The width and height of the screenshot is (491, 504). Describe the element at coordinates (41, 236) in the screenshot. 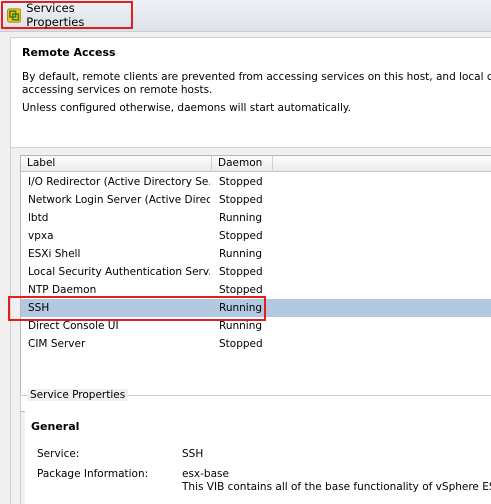

I see `service-label-cell: vpxa` at that location.